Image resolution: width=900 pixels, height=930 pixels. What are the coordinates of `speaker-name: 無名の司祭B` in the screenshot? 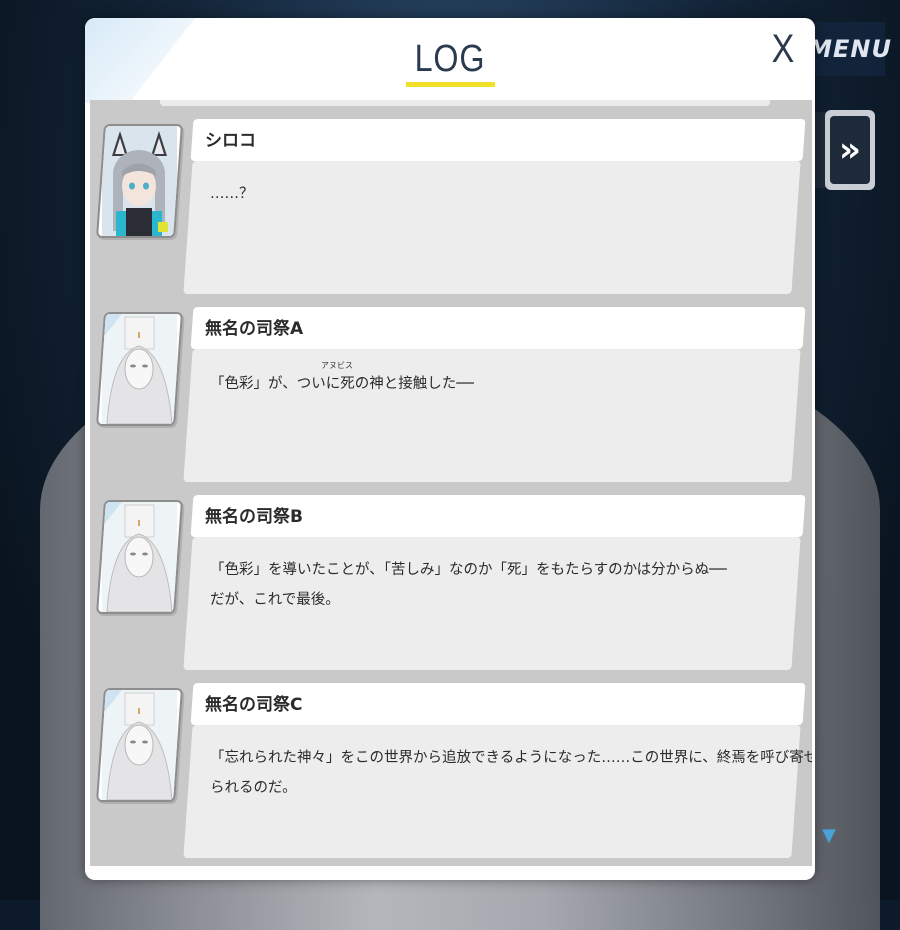 It's located at (254, 517).